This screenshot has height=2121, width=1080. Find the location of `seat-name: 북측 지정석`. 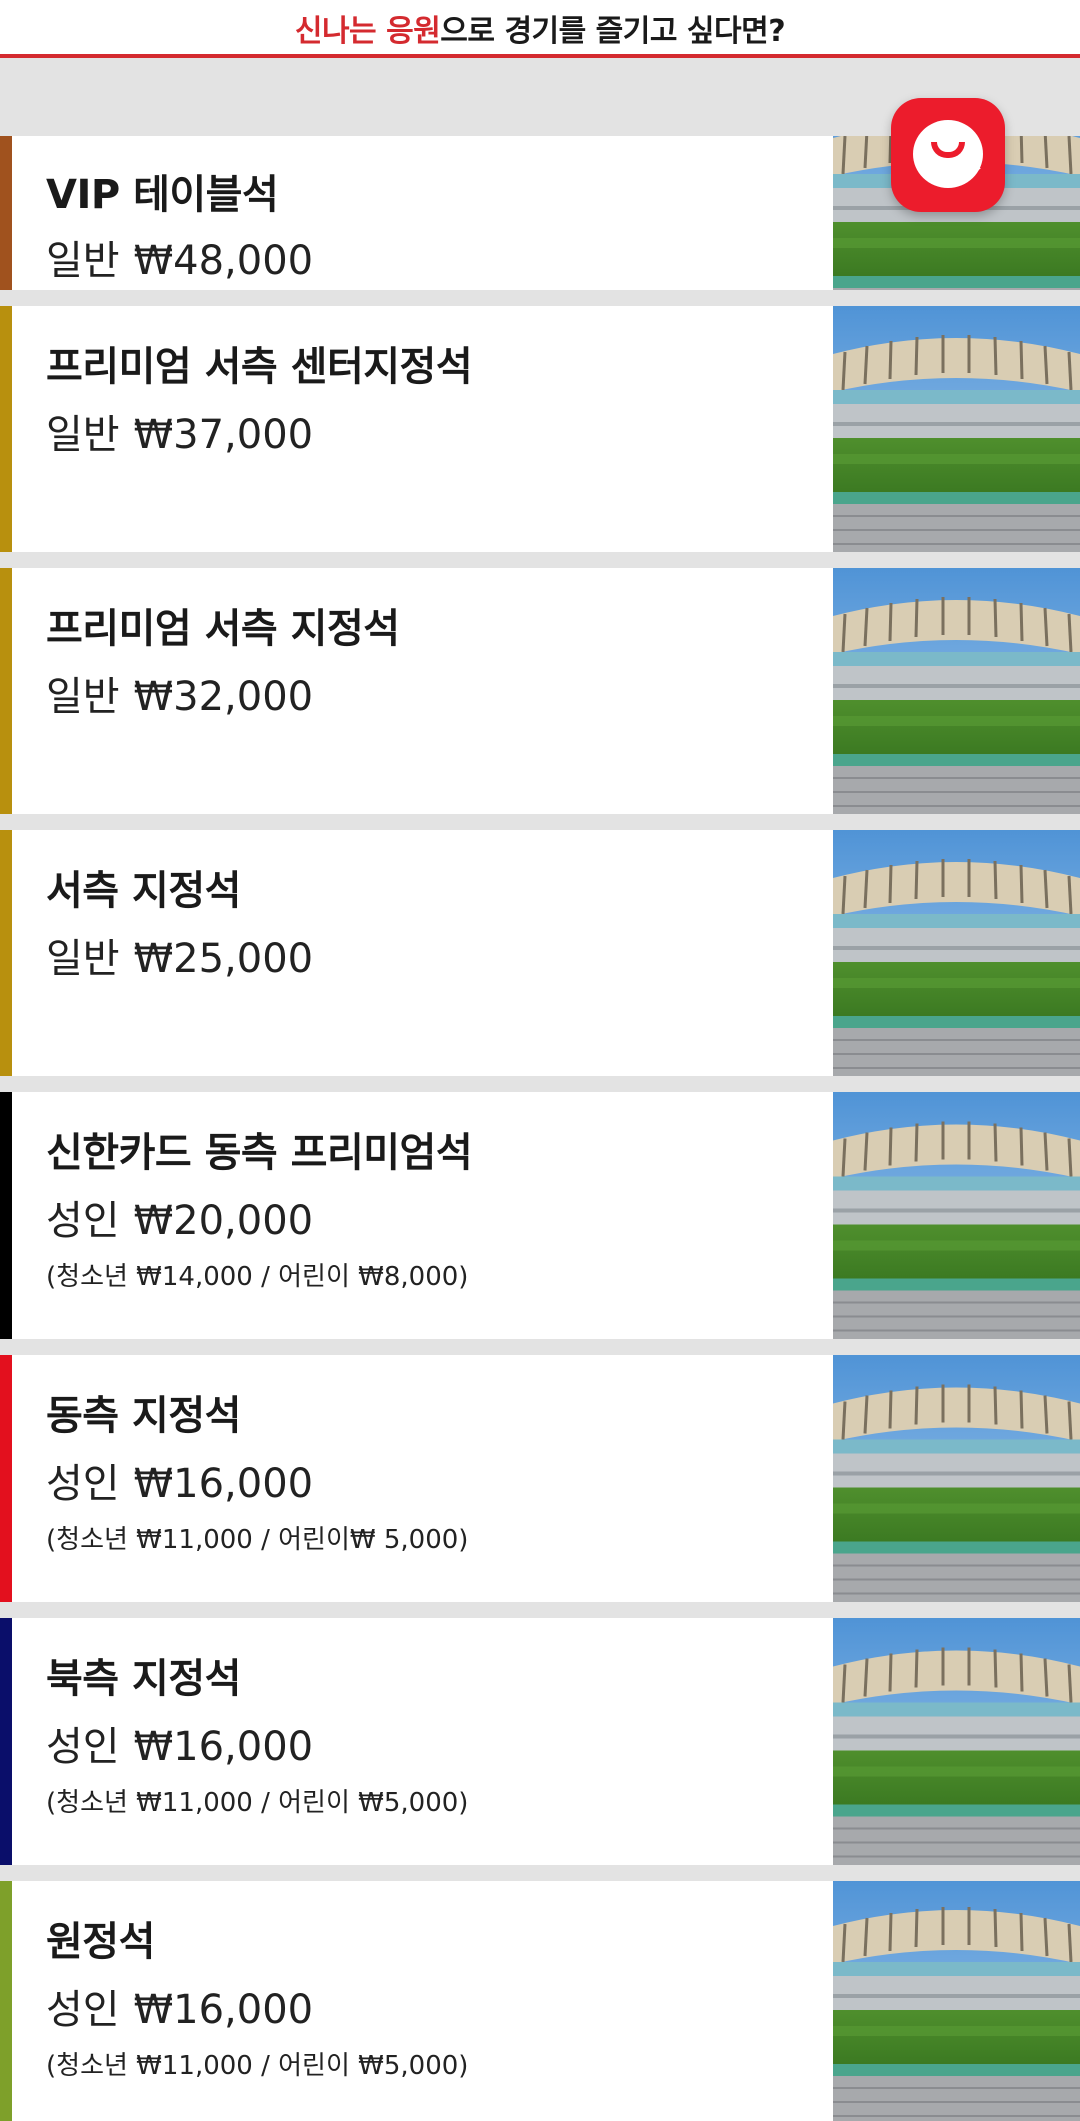

seat-name: 북측 지정석 is located at coordinates (143, 1679).